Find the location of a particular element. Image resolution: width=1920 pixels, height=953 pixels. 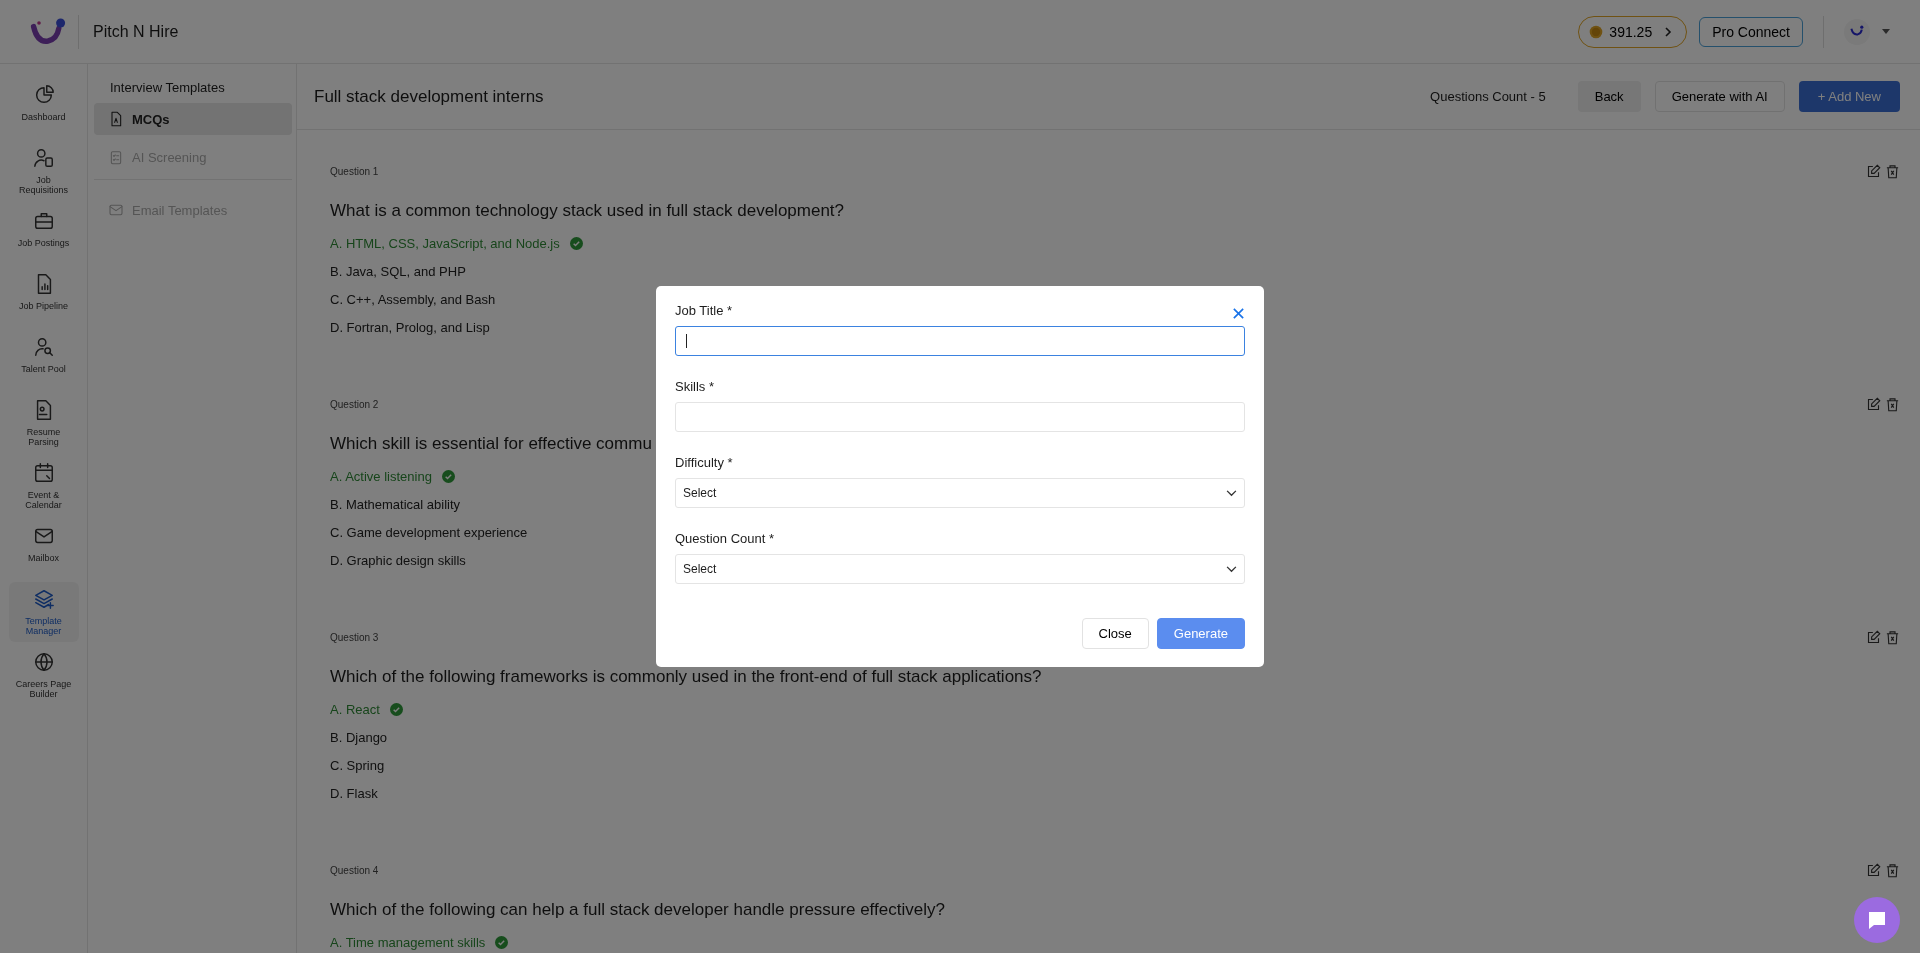

answer-option: A. Active listening is located at coordinates (381, 476).